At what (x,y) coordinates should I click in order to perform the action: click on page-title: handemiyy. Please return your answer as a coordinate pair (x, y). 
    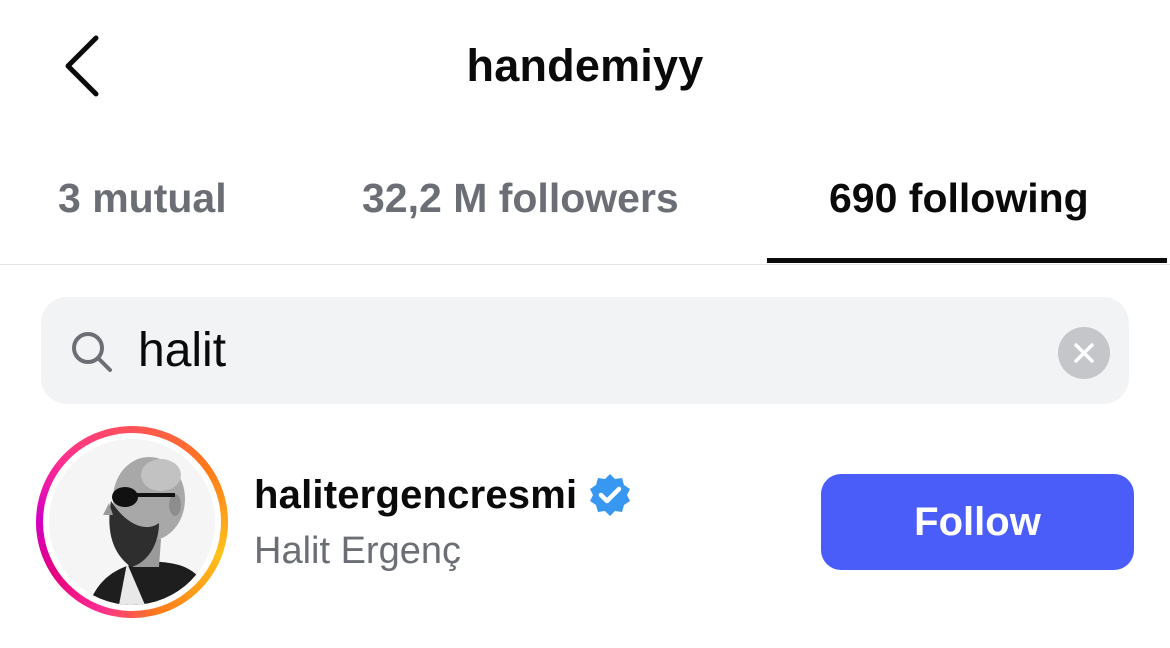
    Looking at the image, I should click on (585, 65).